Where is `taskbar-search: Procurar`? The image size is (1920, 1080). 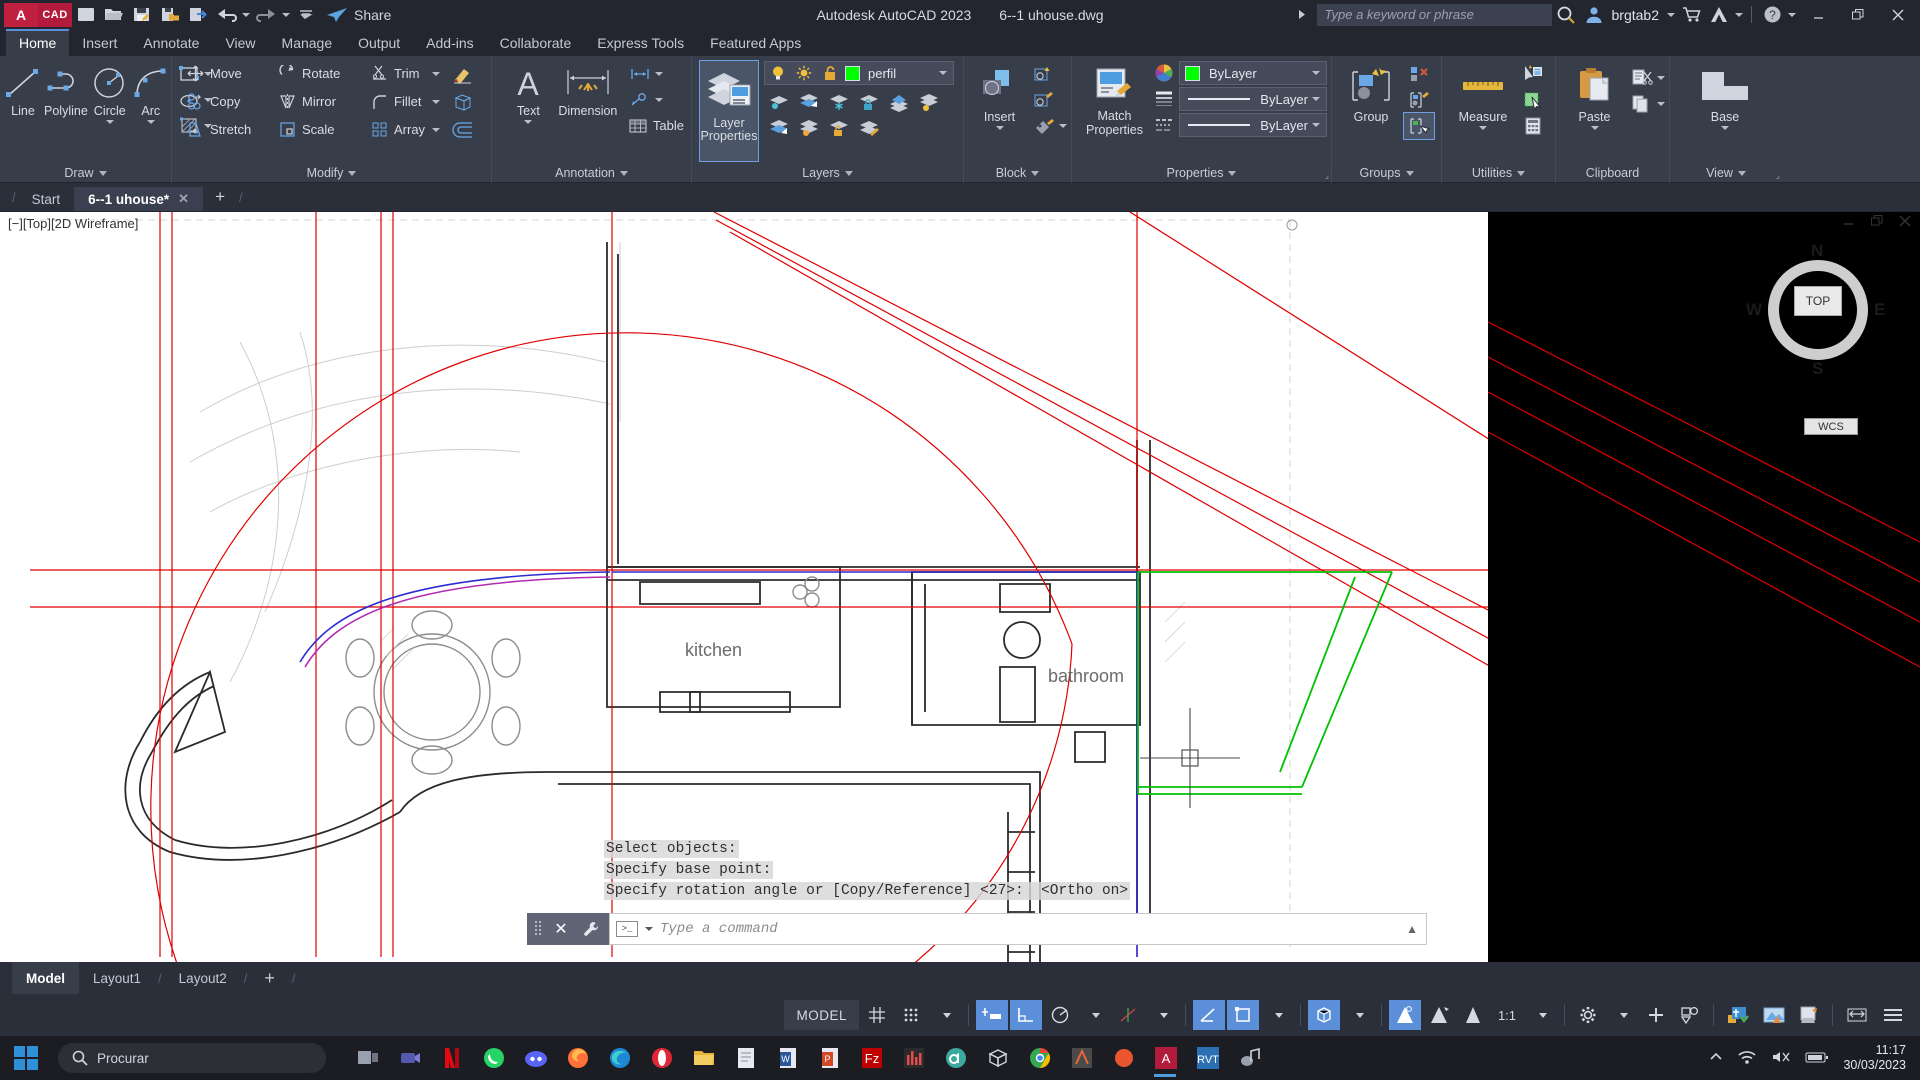
taskbar-search: Procurar is located at coordinates (192, 1058).